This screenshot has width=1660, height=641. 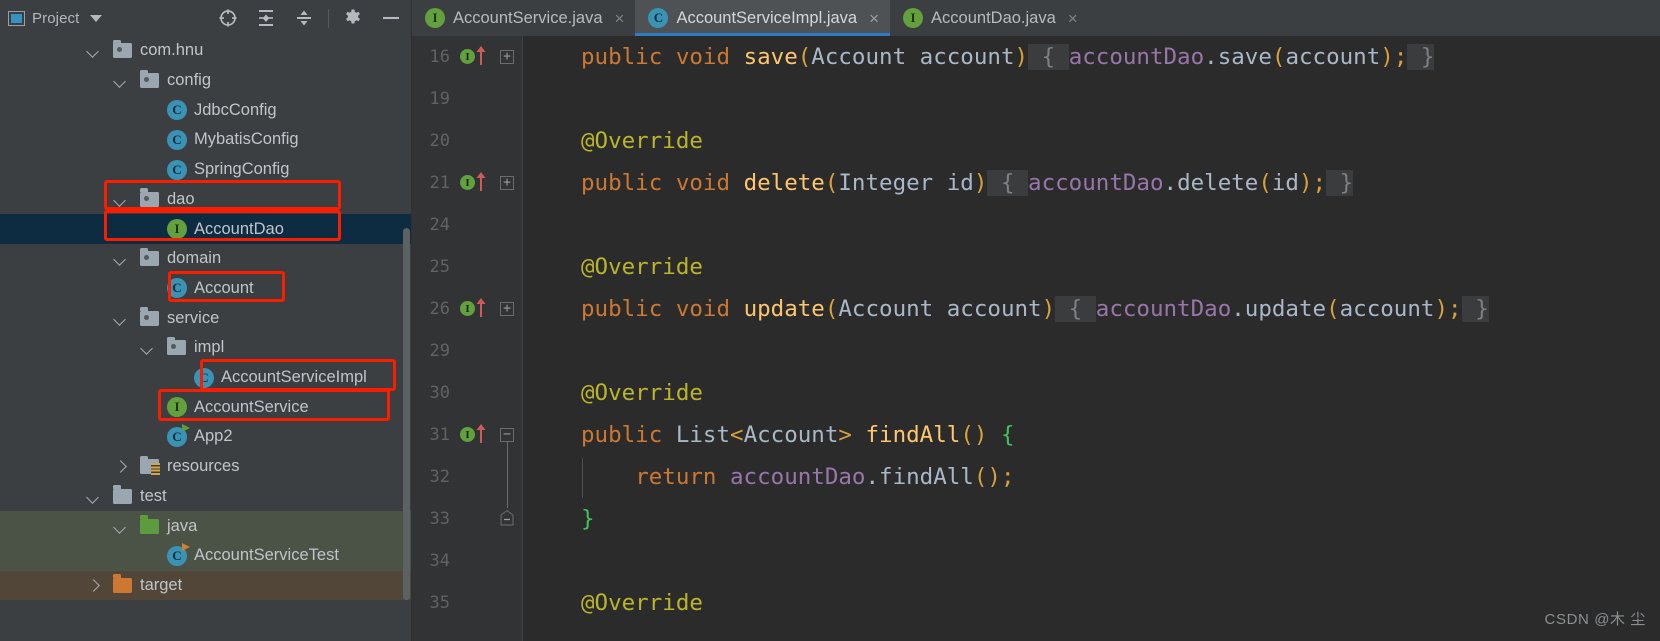 I want to click on code-line-31: public List<Account> findAll() {, so click(x=798, y=435).